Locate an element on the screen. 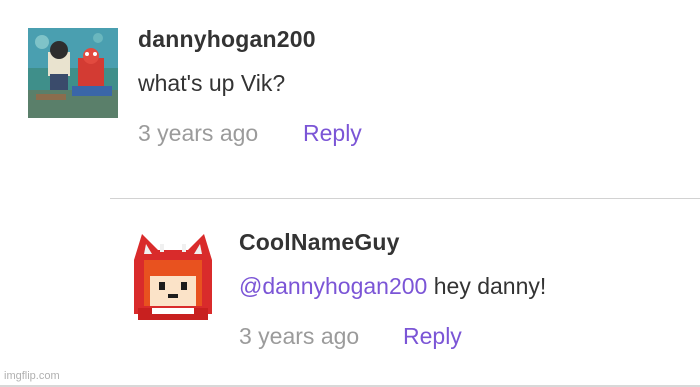 The height and width of the screenshot is (387, 700). username: CoolNameGuy is located at coordinates (319, 242).